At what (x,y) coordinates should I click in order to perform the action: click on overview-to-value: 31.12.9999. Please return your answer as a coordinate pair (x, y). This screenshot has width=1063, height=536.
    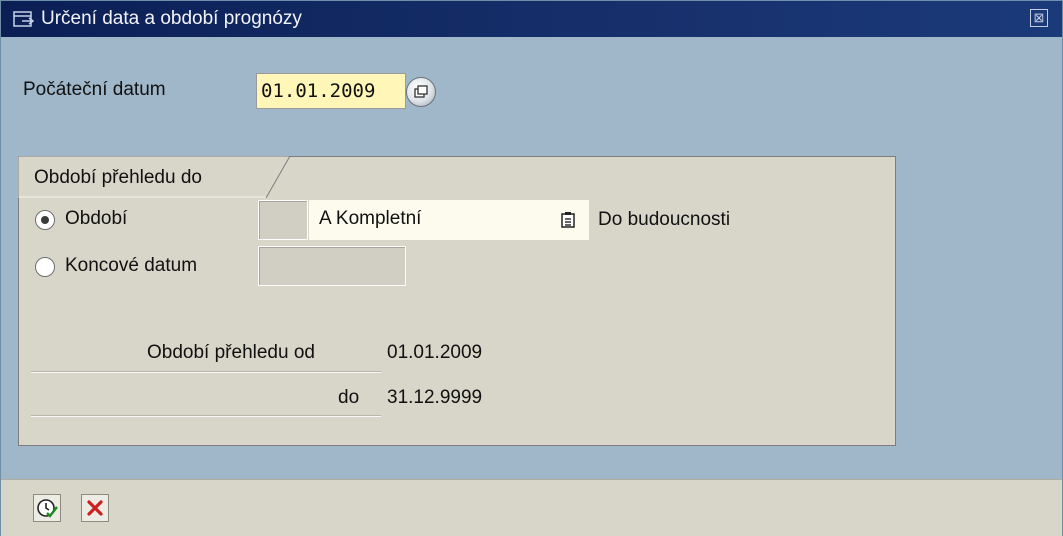
    Looking at the image, I should click on (435, 397).